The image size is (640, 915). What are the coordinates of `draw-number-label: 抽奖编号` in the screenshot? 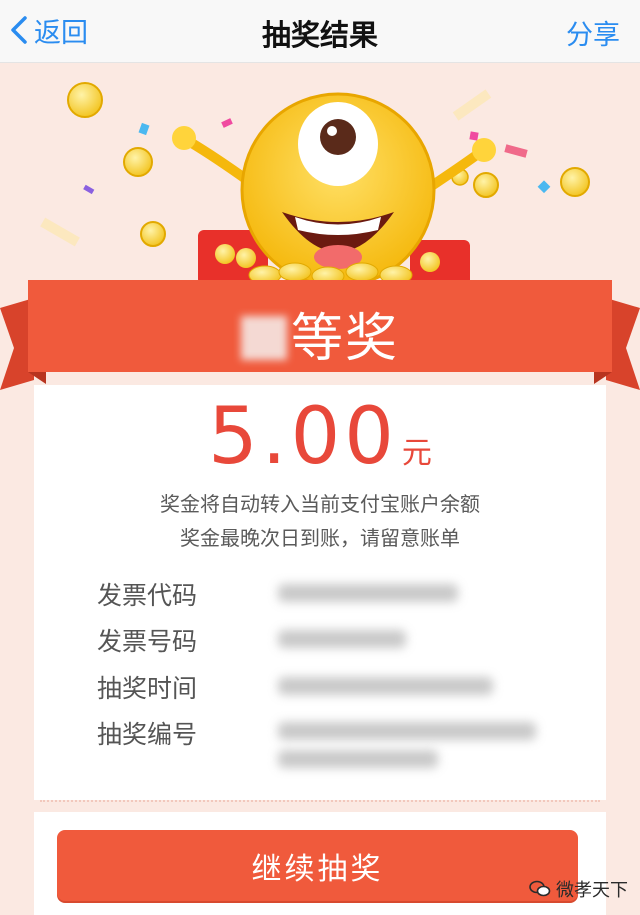 It's located at (147, 734).